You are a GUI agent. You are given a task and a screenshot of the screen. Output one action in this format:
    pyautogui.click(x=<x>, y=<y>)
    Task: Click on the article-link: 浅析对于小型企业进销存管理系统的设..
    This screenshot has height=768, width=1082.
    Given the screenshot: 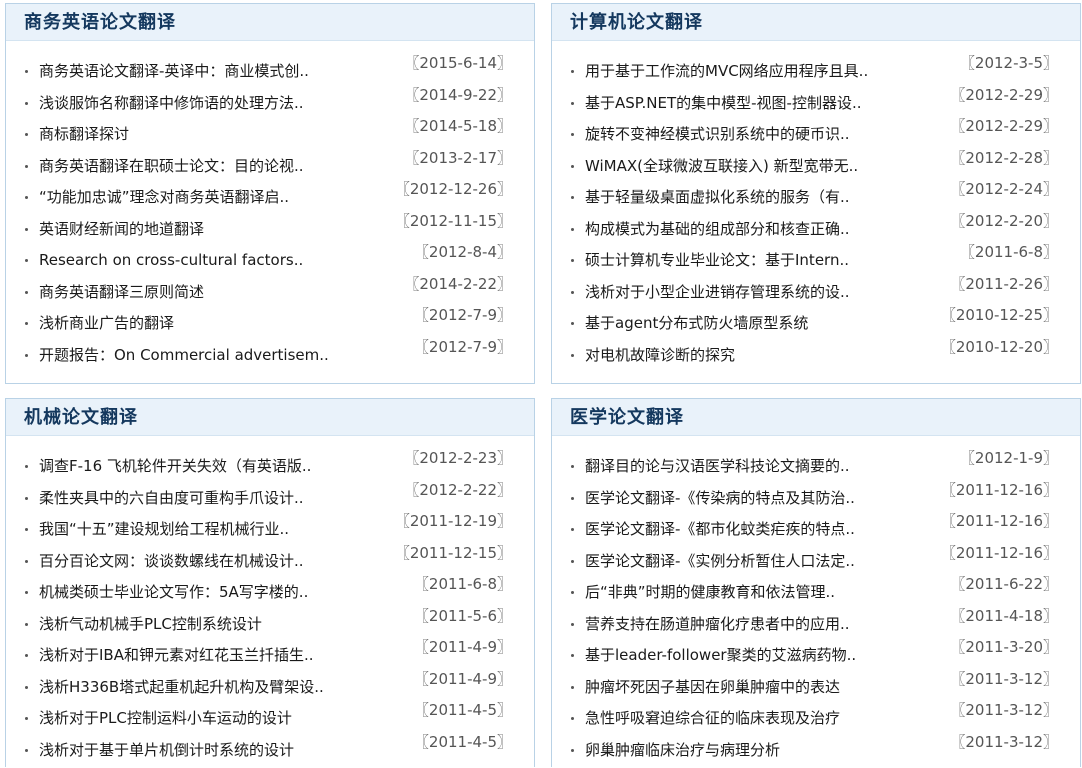 What is the action you would take?
    pyautogui.click(x=717, y=292)
    